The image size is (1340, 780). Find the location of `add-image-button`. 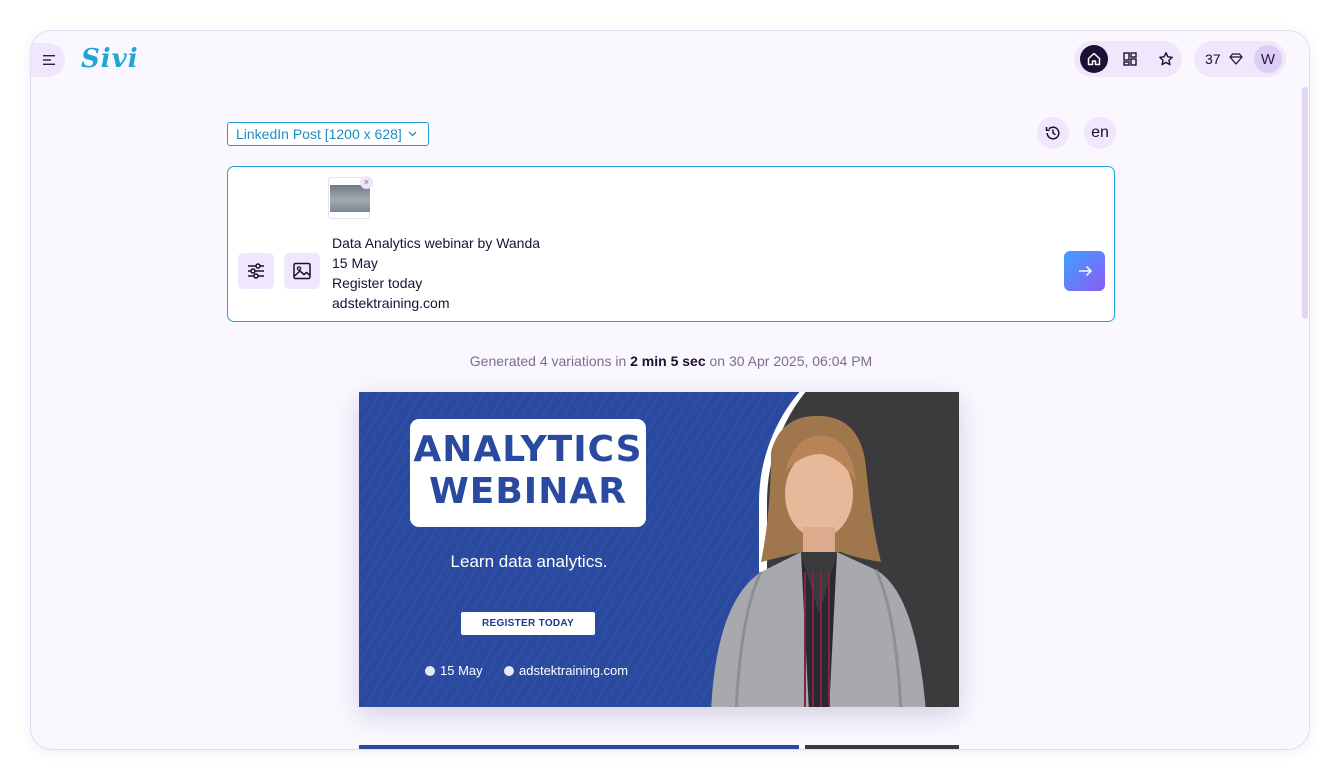

add-image-button is located at coordinates (302, 271).